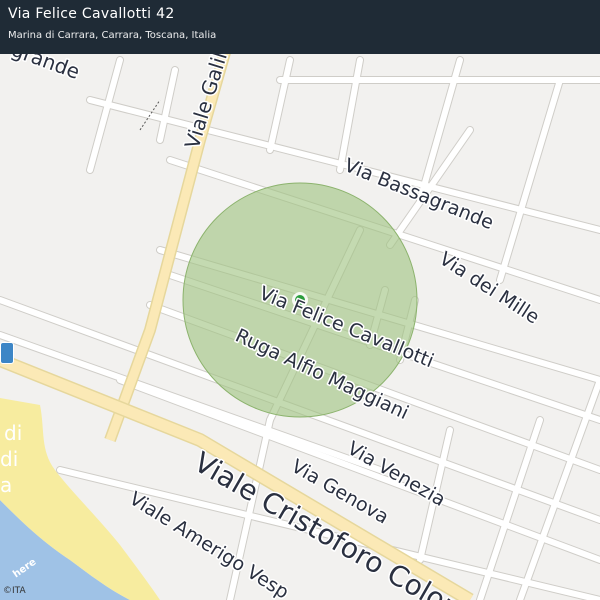 This screenshot has width=600, height=600. Describe the element at coordinates (13, 433) in the screenshot. I see `beach-label-fragment-1: di` at that location.